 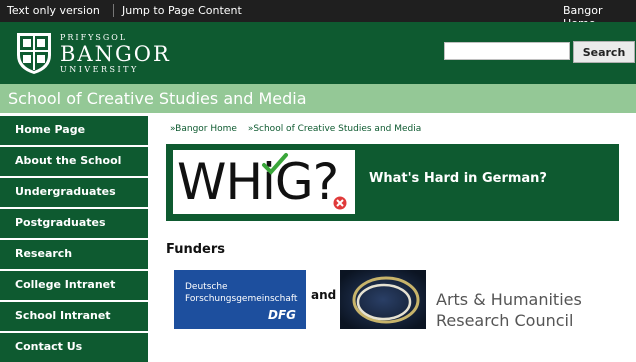 I want to click on logo-wordmark: PRIFYSGOL BANGOR UNIVERSITY, so click(x=115, y=54).